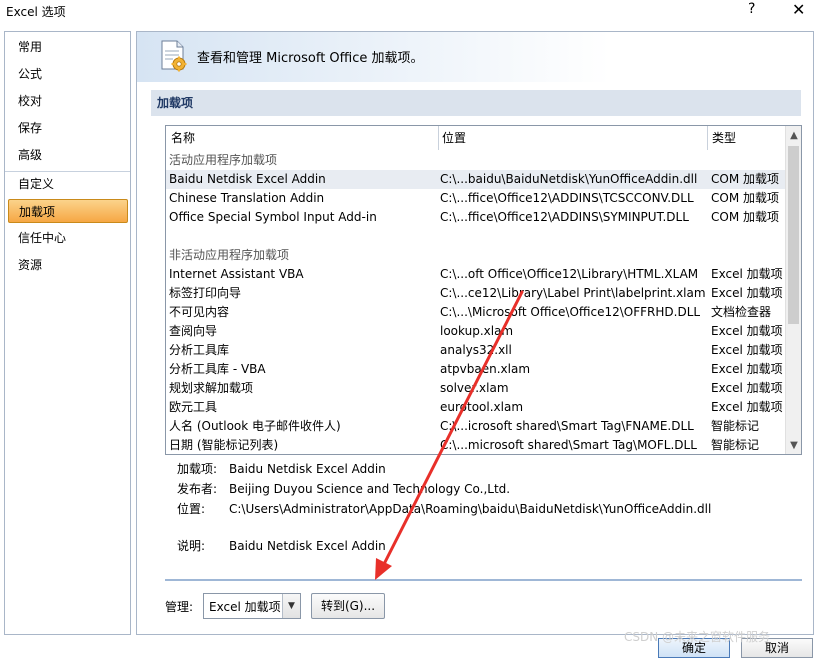 This screenshot has width=818, height=658. Describe the element at coordinates (183, 138) in the screenshot. I see `column-header-name: 名称` at that location.